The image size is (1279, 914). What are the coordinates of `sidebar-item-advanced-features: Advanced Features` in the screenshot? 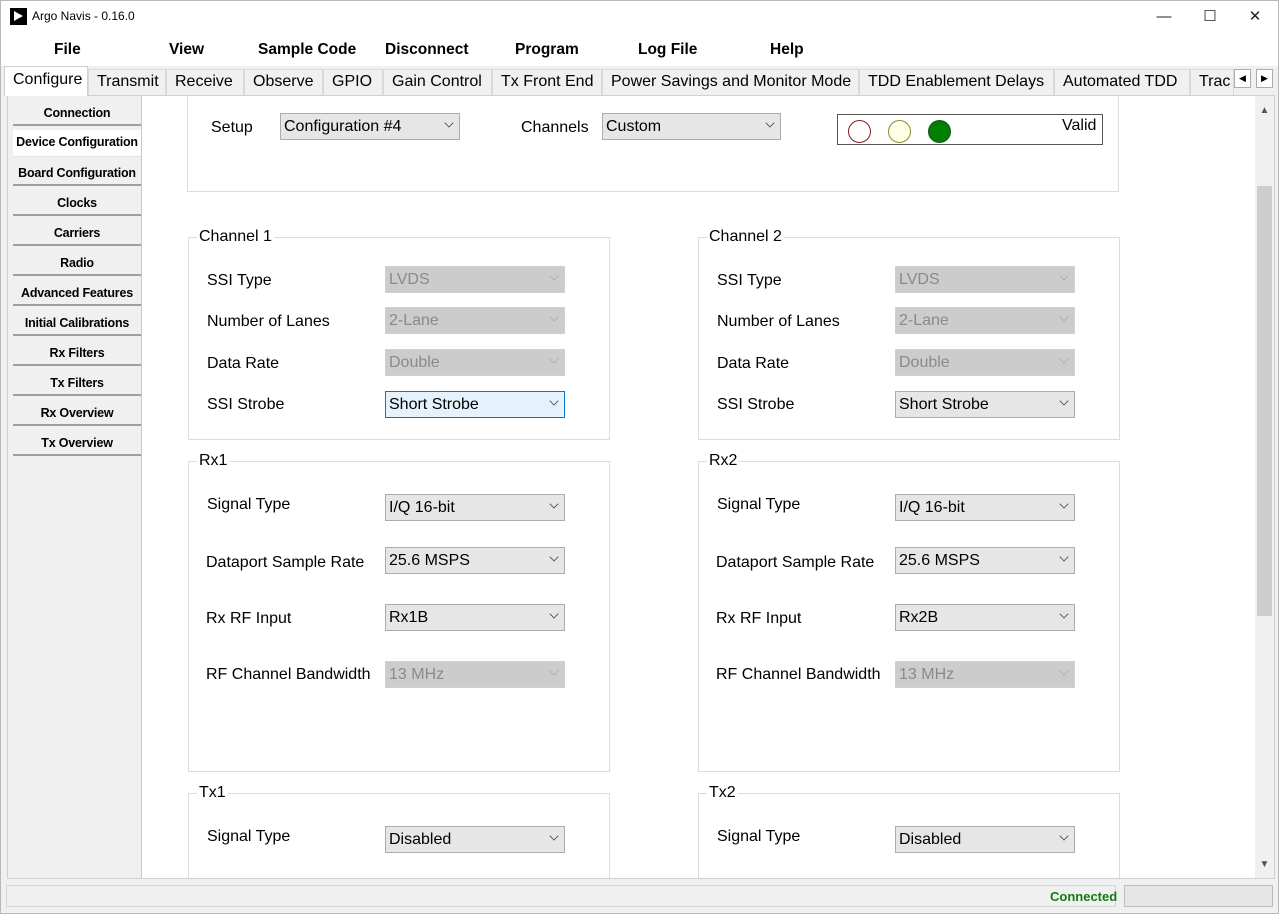 It's located at (77, 294).